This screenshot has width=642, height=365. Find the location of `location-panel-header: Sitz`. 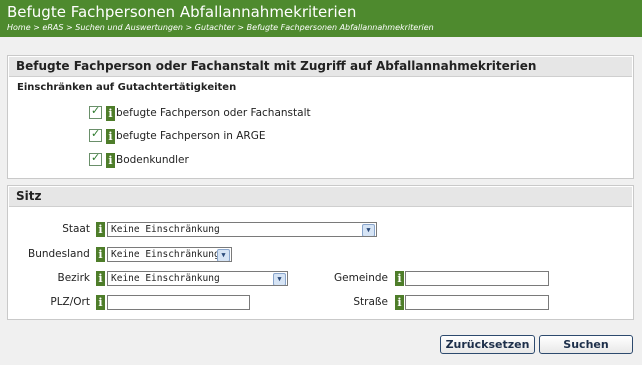

location-panel-header: Sitz is located at coordinates (320, 197).